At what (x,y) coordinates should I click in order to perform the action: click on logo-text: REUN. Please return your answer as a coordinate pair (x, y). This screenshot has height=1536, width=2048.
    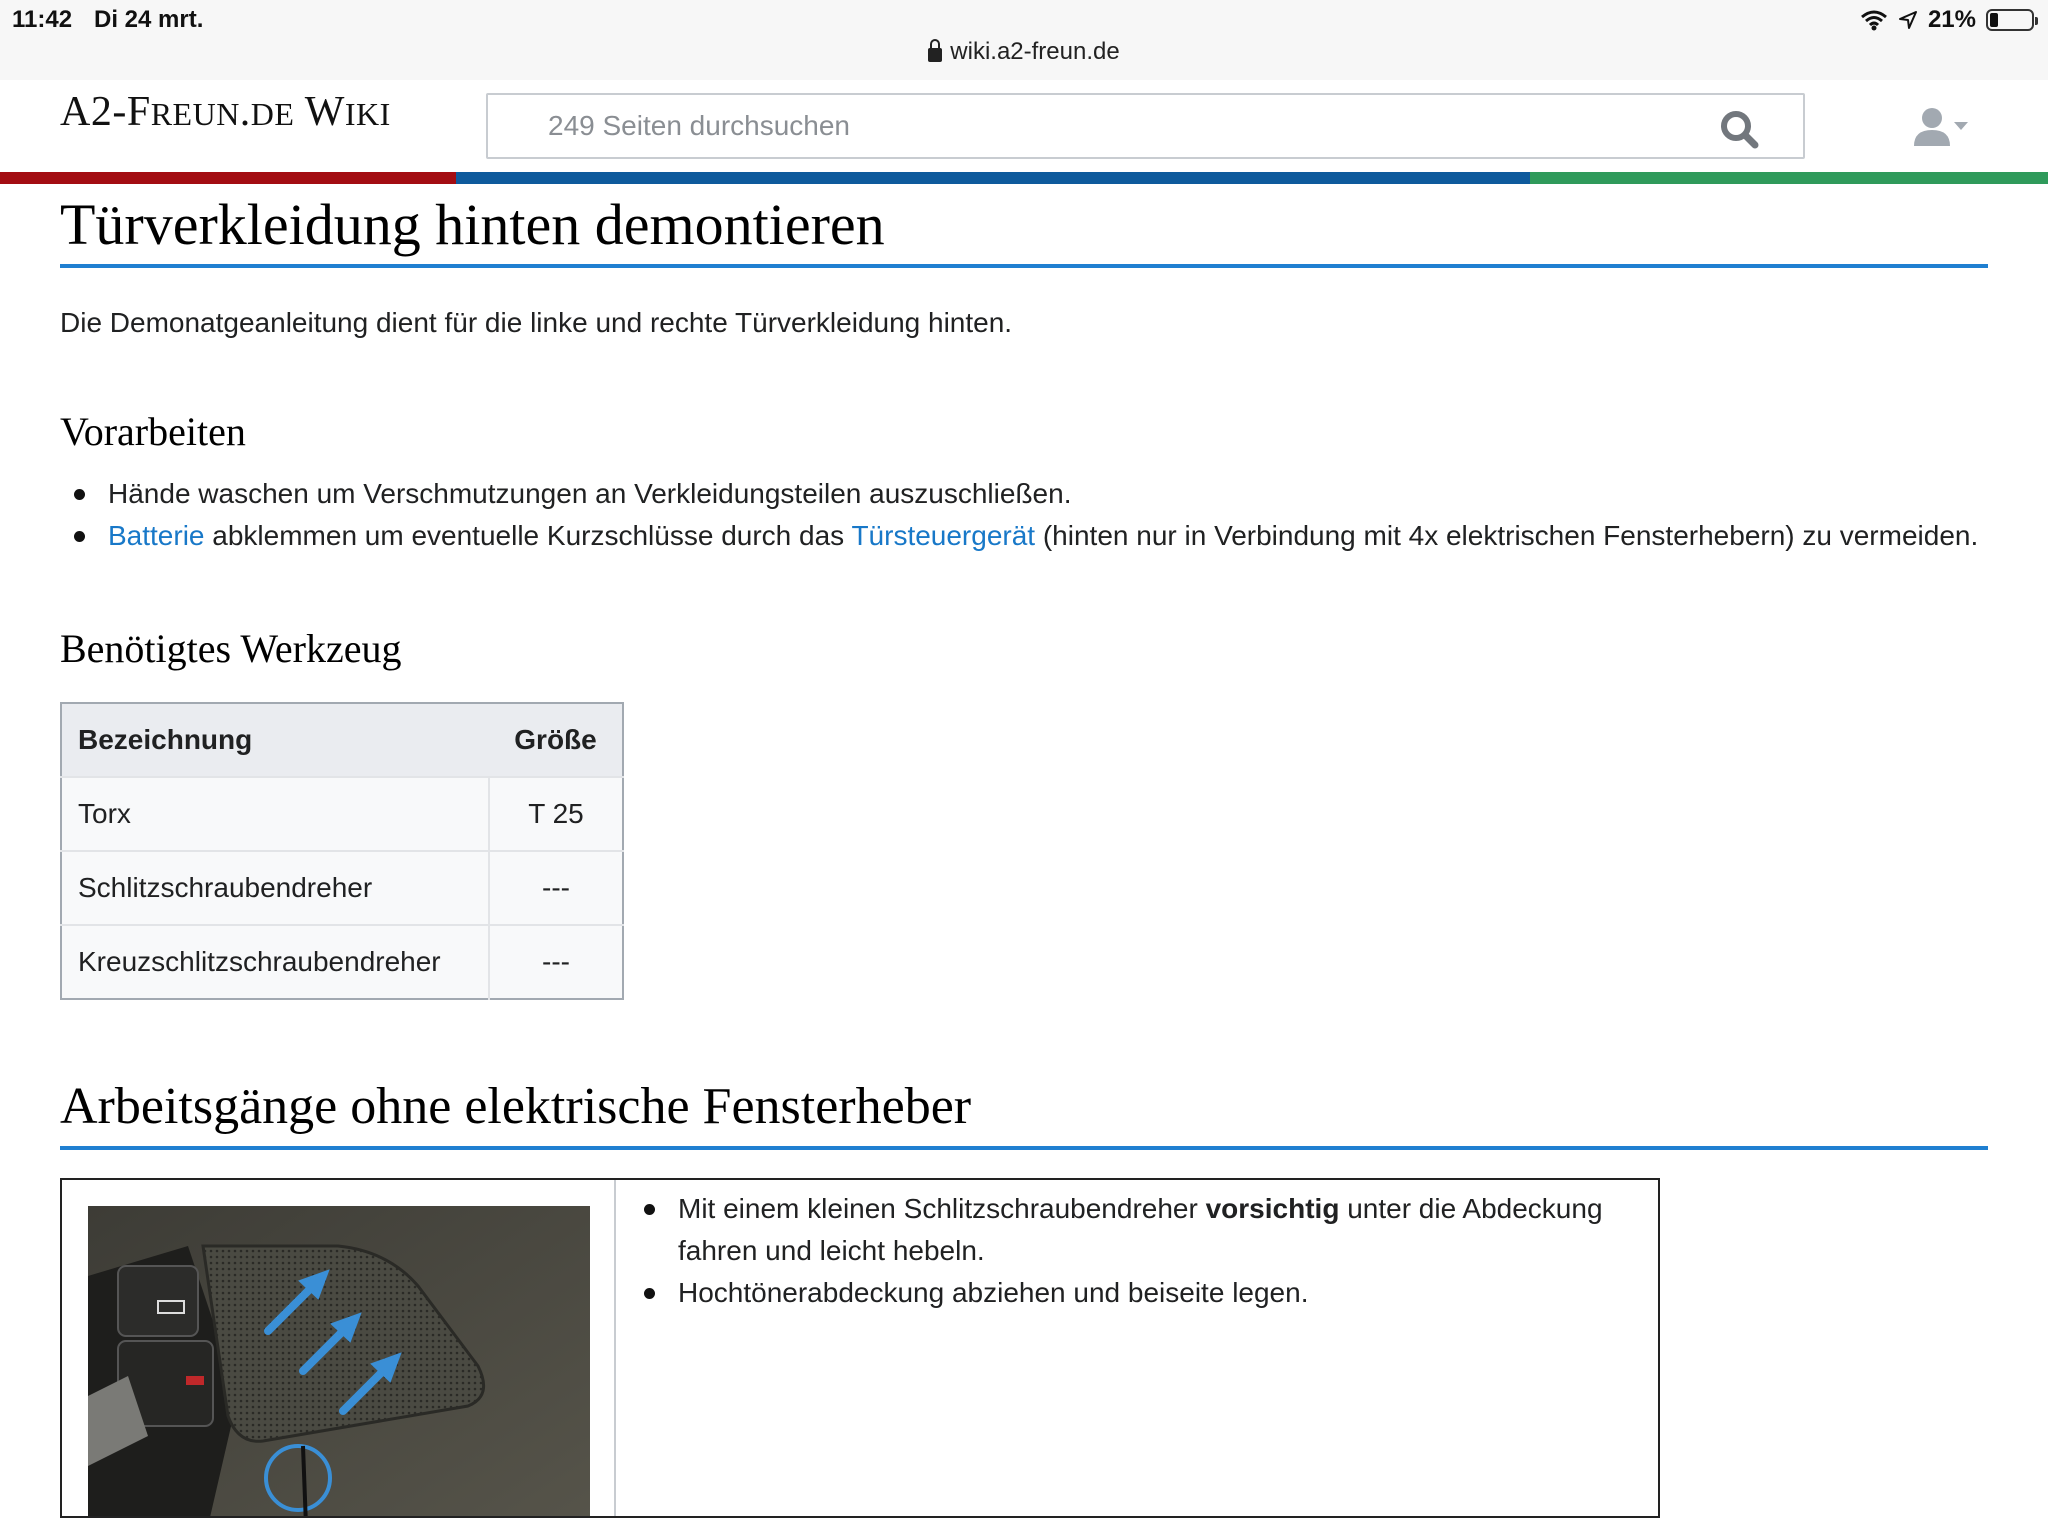
    Looking at the image, I should click on (195, 114).